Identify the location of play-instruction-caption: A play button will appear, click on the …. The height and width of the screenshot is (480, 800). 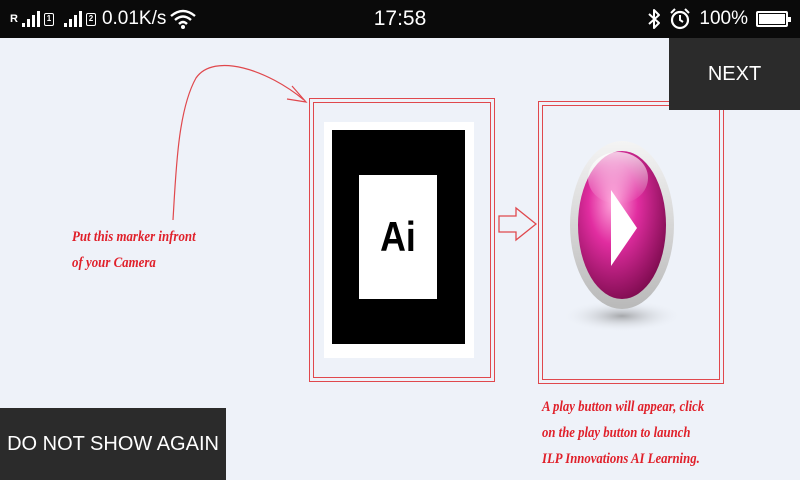
(623, 433).